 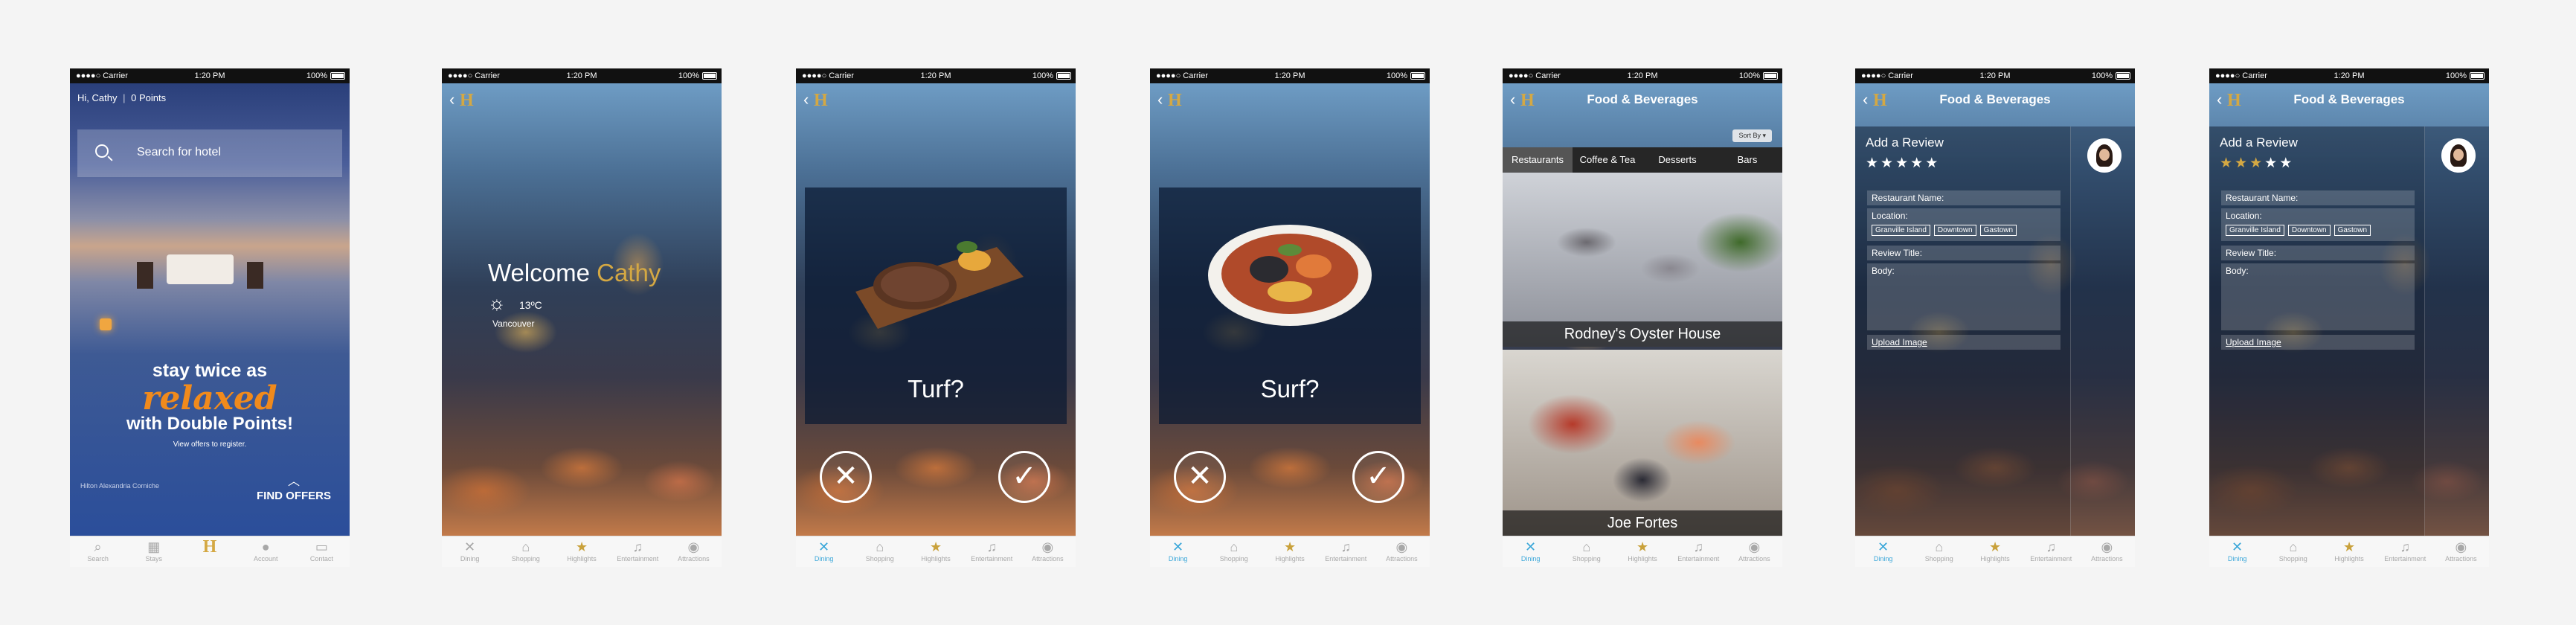 What do you see at coordinates (322, 551) in the screenshot?
I see `tab-contact: ▭ Contact` at bounding box center [322, 551].